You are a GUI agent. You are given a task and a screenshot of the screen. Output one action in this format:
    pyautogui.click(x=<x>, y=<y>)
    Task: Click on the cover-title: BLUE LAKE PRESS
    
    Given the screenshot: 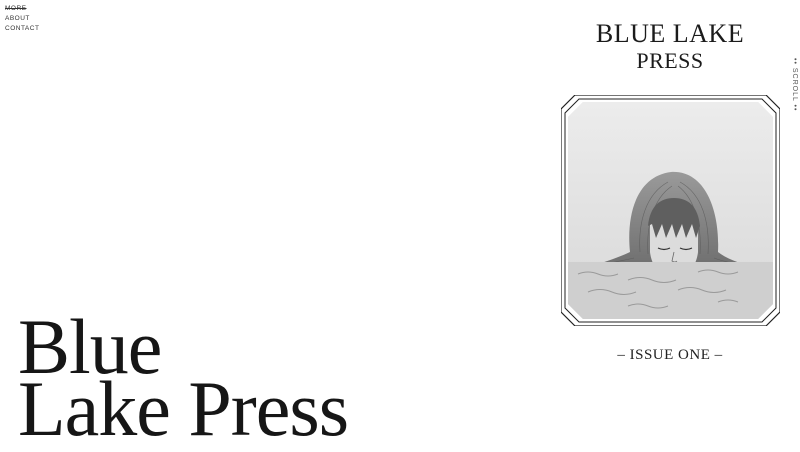 What is the action you would take?
    pyautogui.click(x=670, y=47)
    